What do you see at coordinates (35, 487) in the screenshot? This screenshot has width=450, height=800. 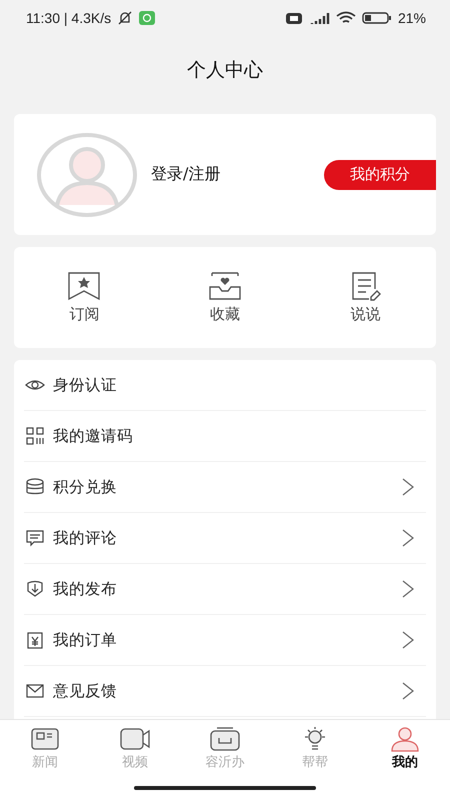 I see `coin-stack-icon` at bounding box center [35, 487].